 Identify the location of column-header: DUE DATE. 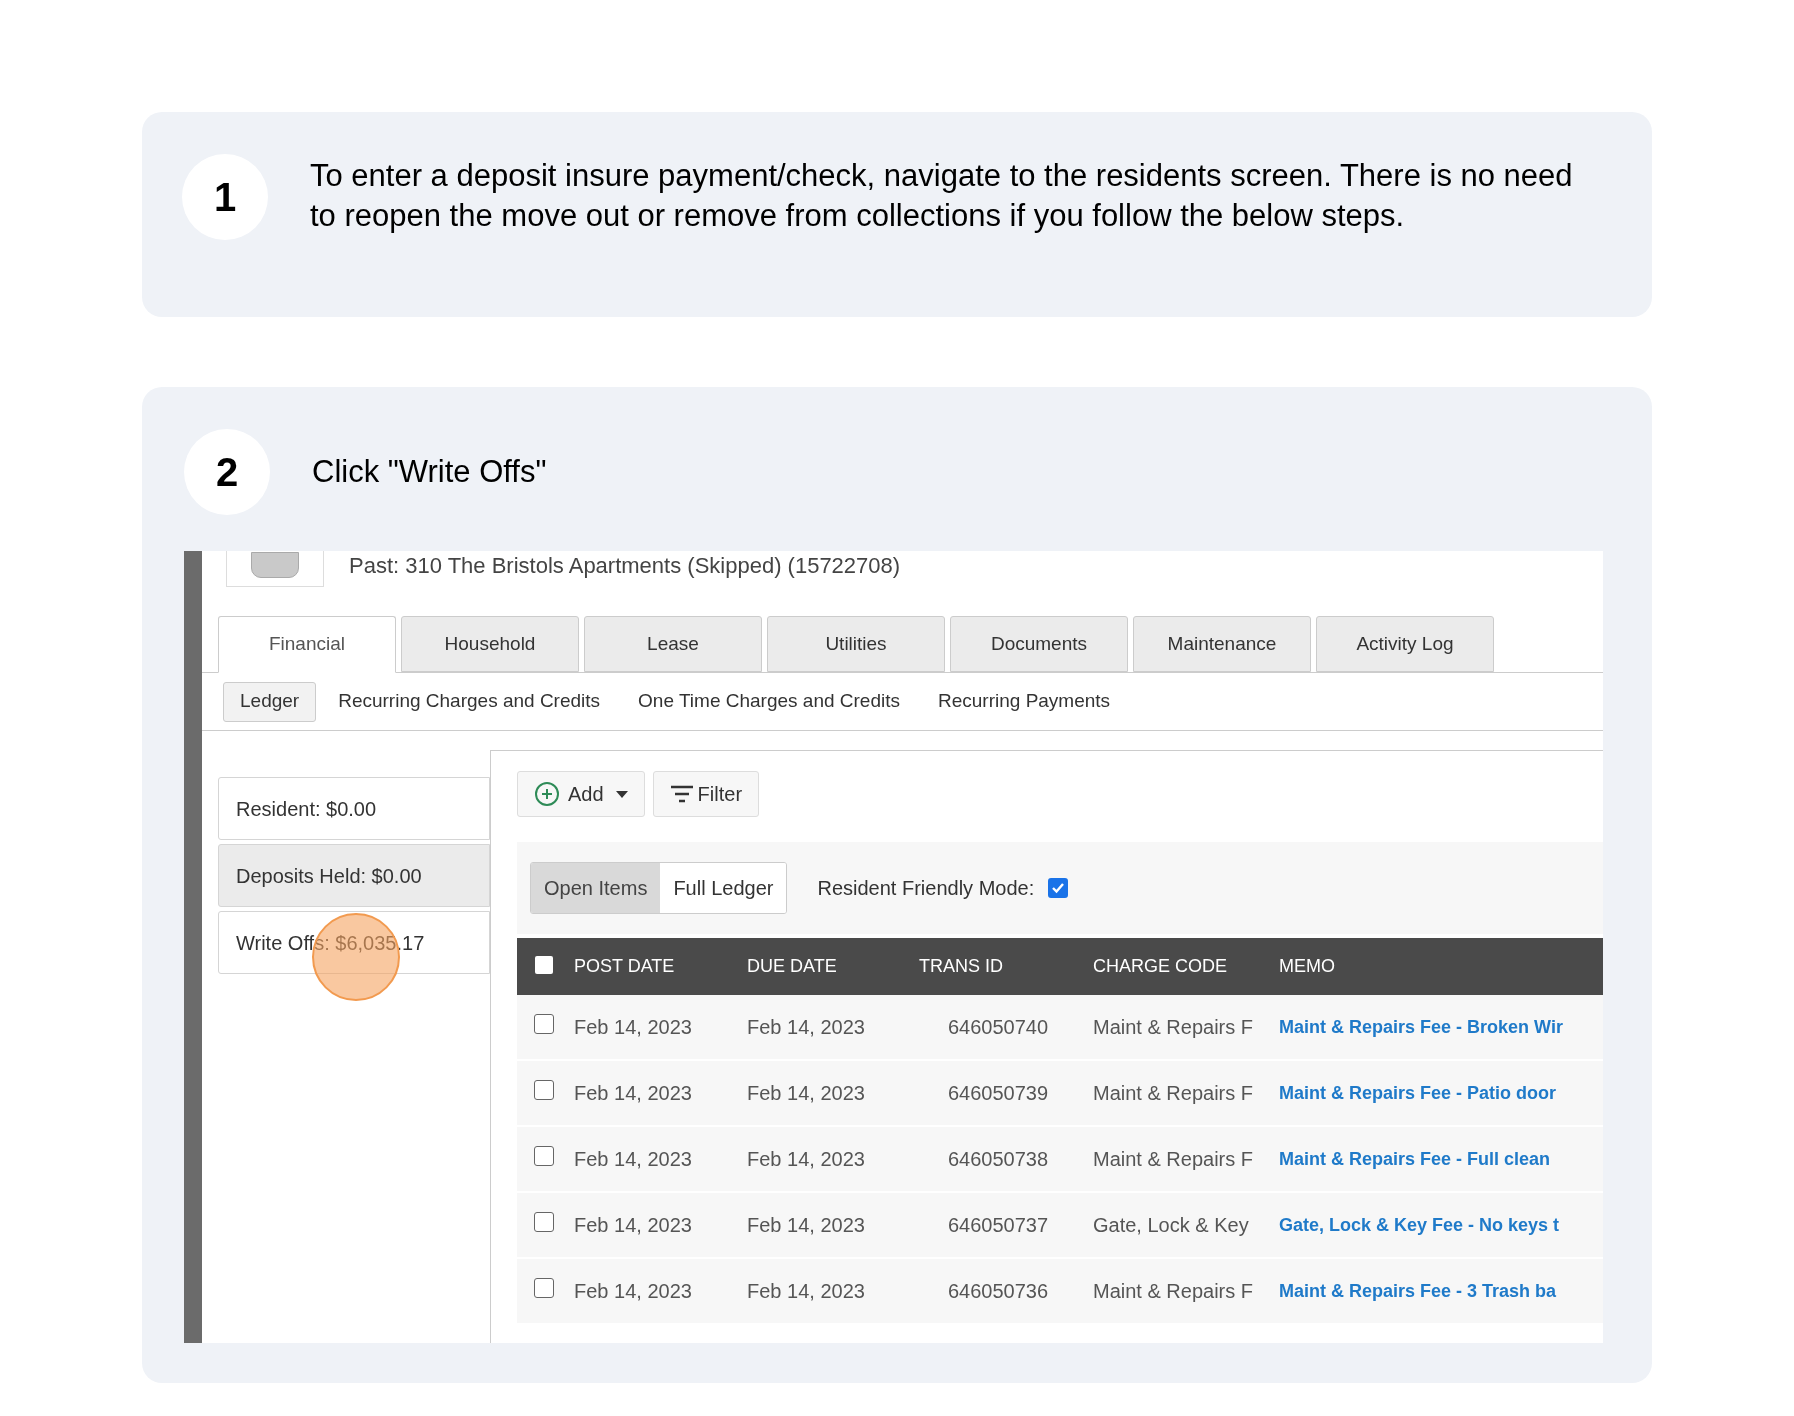
(792, 966).